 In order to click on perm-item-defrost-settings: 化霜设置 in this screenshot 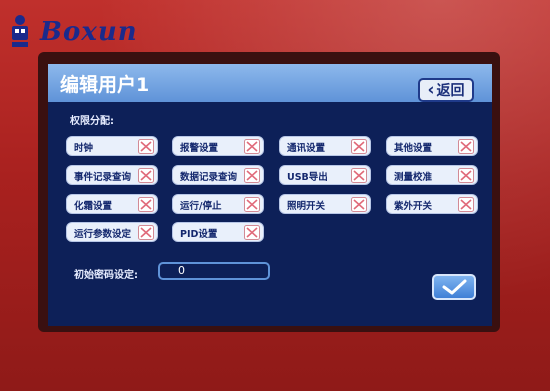, I will do `click(112, 204)`.